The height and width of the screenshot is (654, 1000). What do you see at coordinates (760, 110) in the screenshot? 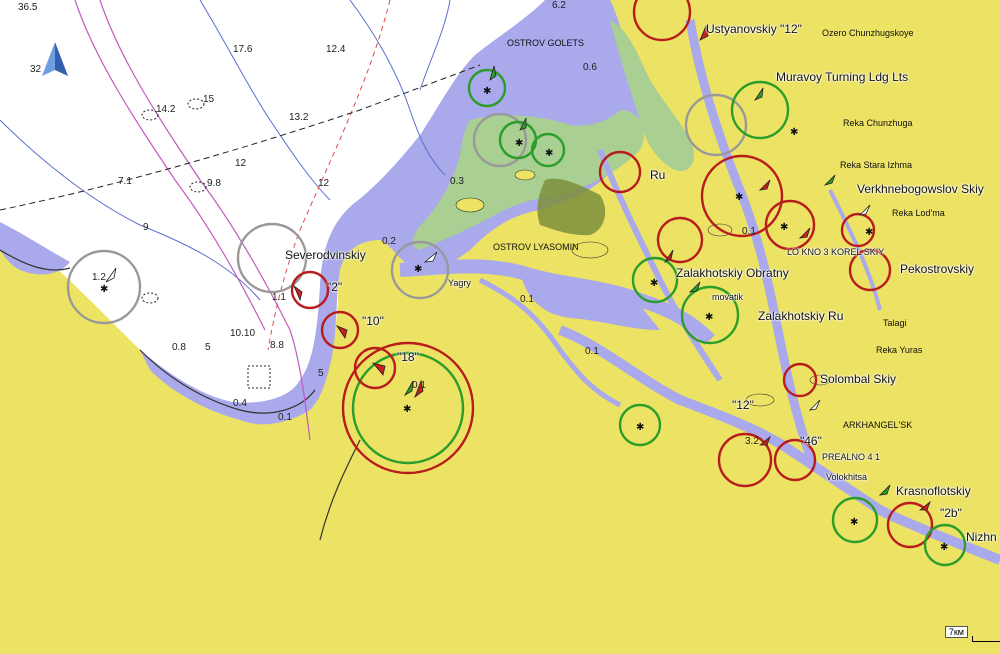
I see `light-ring-green` at bounding box center [760, 110].